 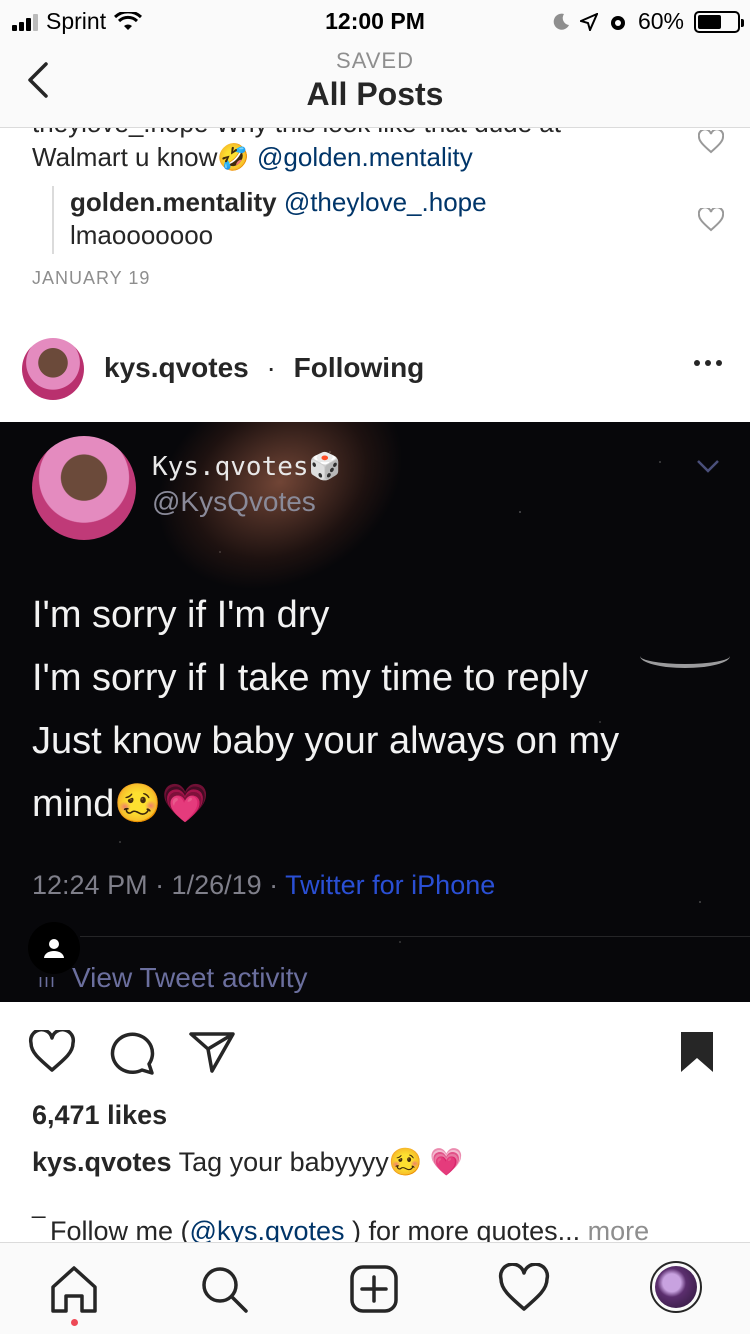 What do you see at coordinates (234, 501) in the screenshot?
I see `tweet-handle: @KysQvotes` at bounding box center [234, 501].